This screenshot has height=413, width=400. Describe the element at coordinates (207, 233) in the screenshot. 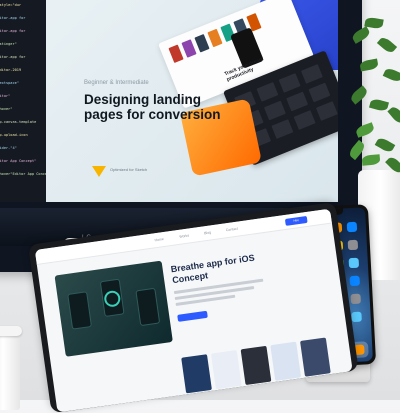

I see `nav-item-blog: Blog` at that location.